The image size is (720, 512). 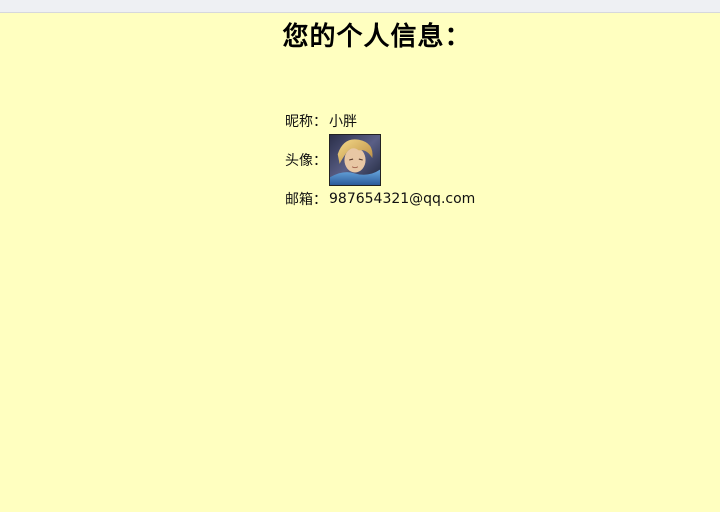 I want to click on email-label: 邮箱：, so click(x=306, y=200).